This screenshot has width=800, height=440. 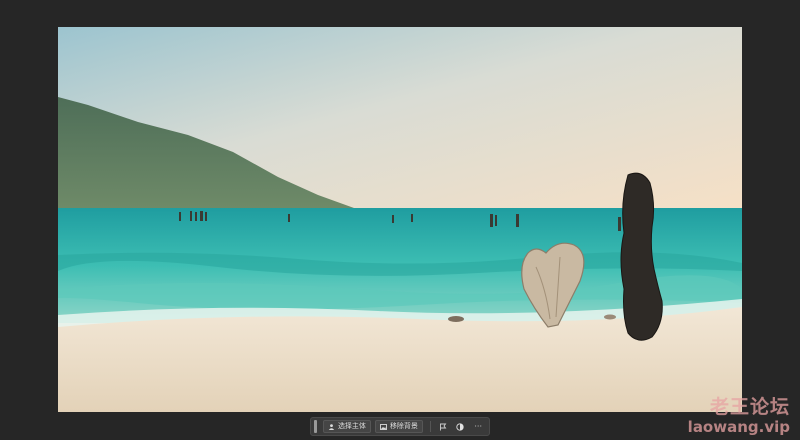 What do you see at coordinates (461, 426) in the screenshot?
I see `adjustment-icon` at bounding box center [461, 426].